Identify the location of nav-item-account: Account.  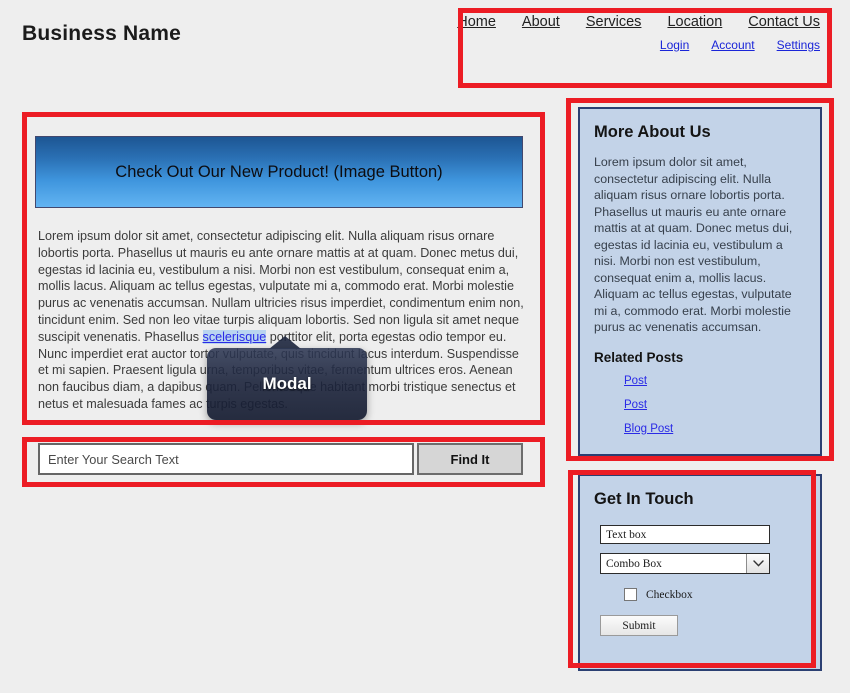
(732, 45).